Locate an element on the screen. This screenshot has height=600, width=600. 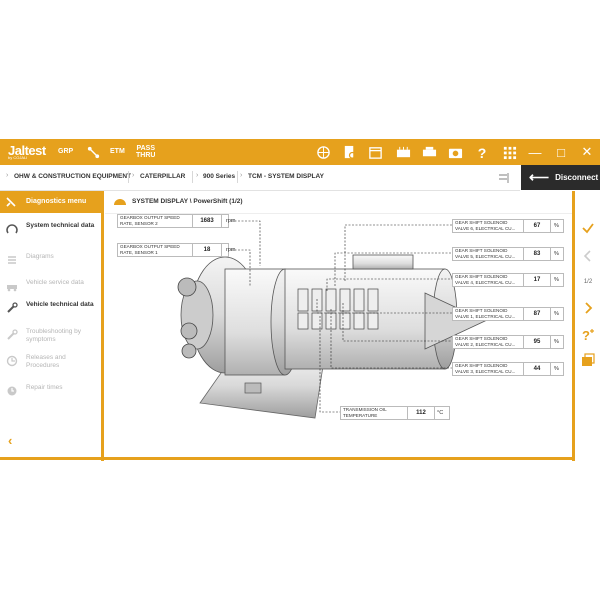
wrench-network-icon is located at coordinates (93, 152).